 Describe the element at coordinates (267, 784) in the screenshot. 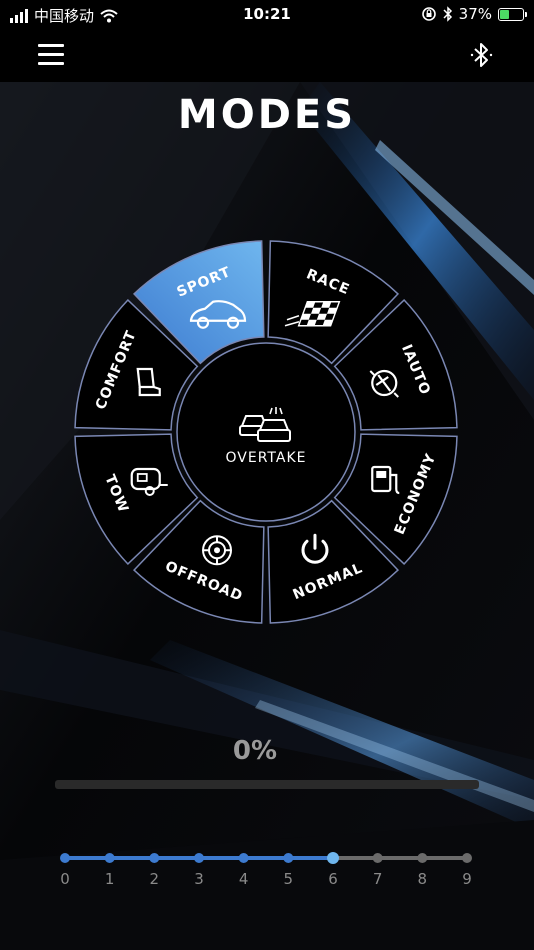

I see `progress-bar` at that location.